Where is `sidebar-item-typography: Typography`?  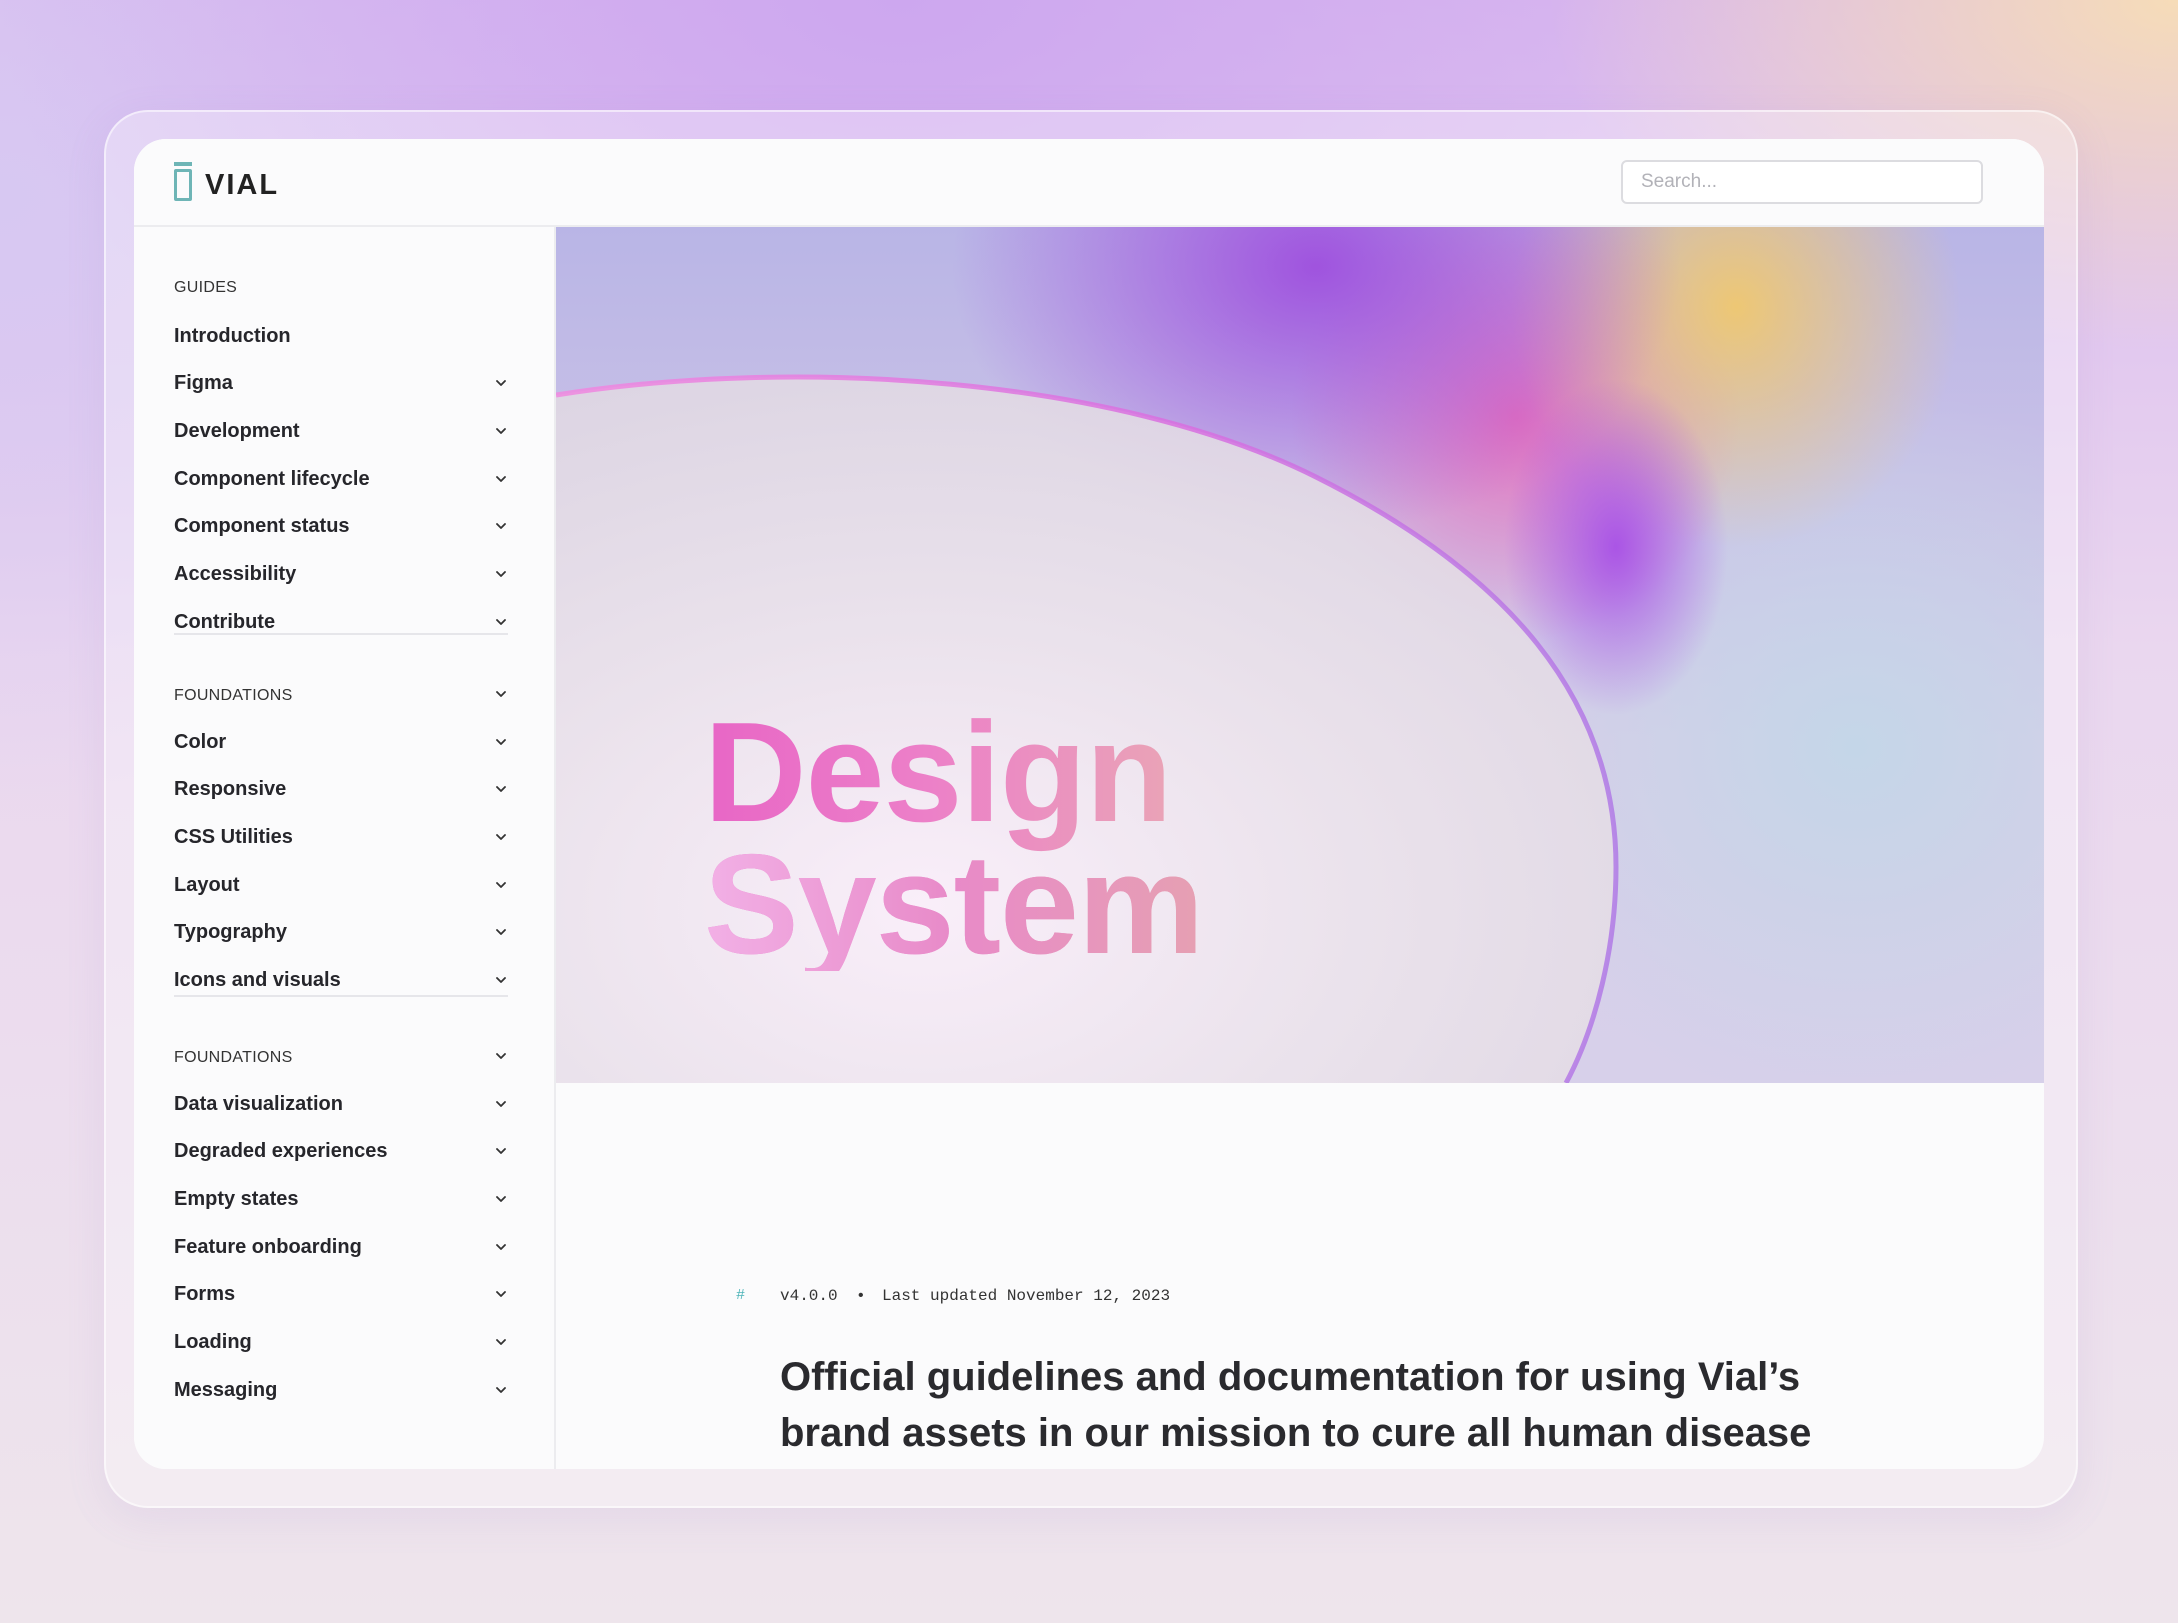 sidebar-item-typography: Typography is located at coordinates (341, 933).